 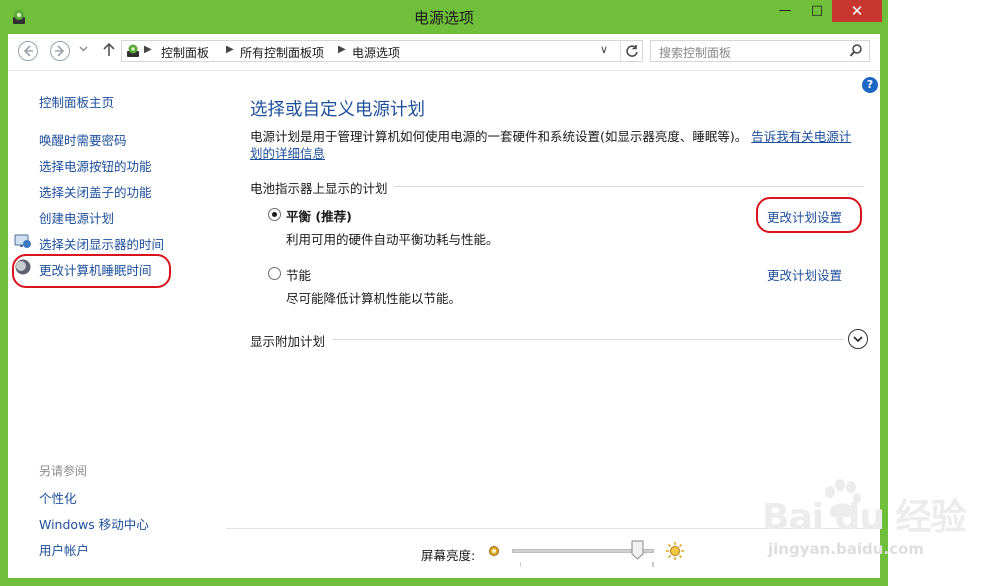 I want to click on arrow-right-icon, so click(x=60, y=51).